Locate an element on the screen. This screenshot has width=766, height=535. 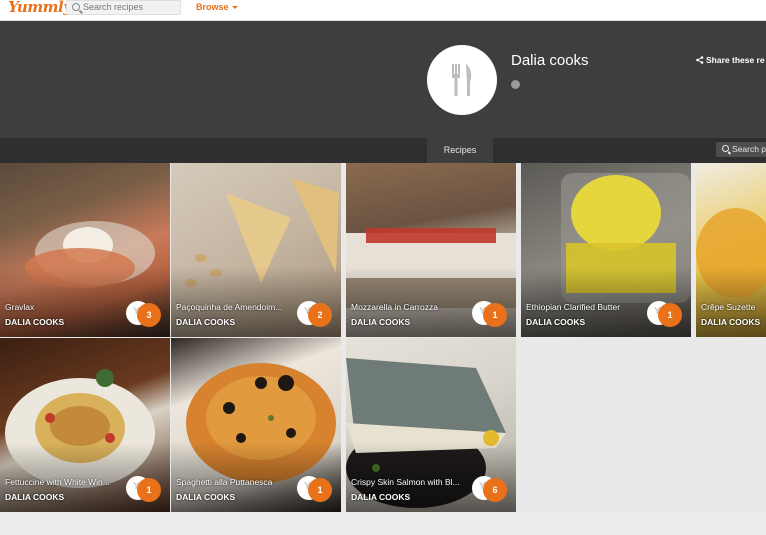
profile-search-placeholder: Search p is located at coordinates (749, 149).